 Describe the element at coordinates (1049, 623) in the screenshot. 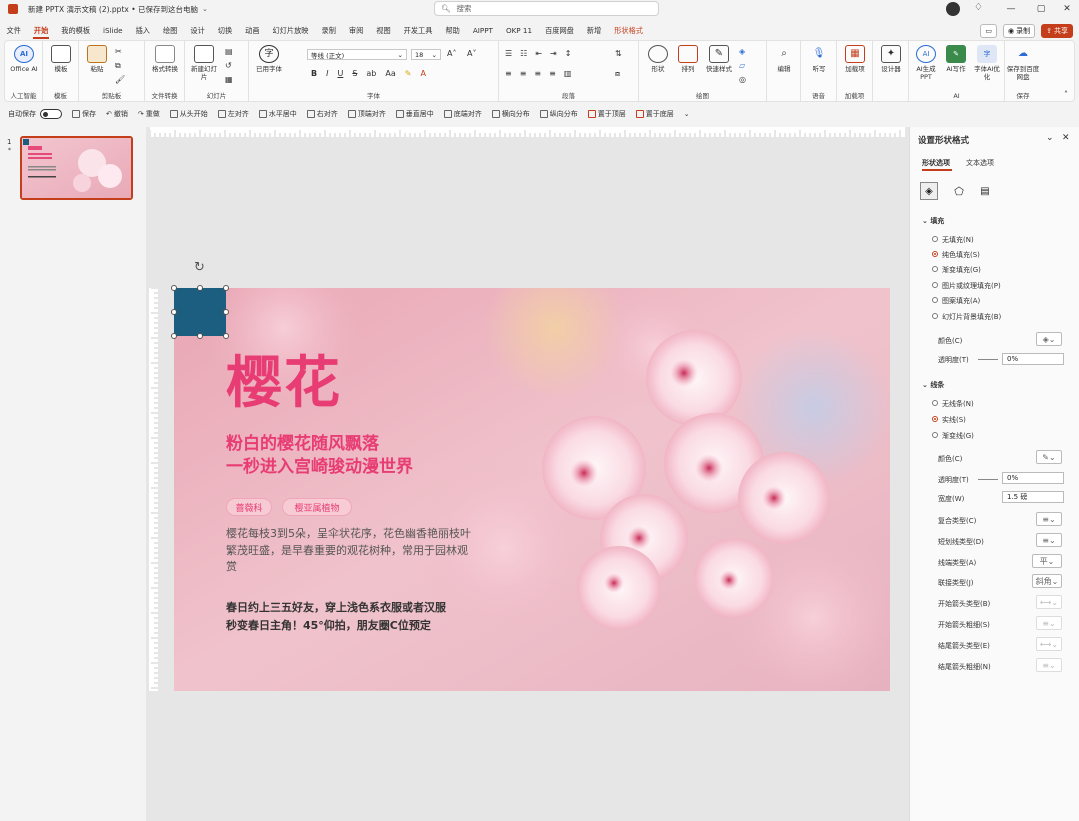

I see `begin-arrow-size-dropdown: ≡⌄` at that location.